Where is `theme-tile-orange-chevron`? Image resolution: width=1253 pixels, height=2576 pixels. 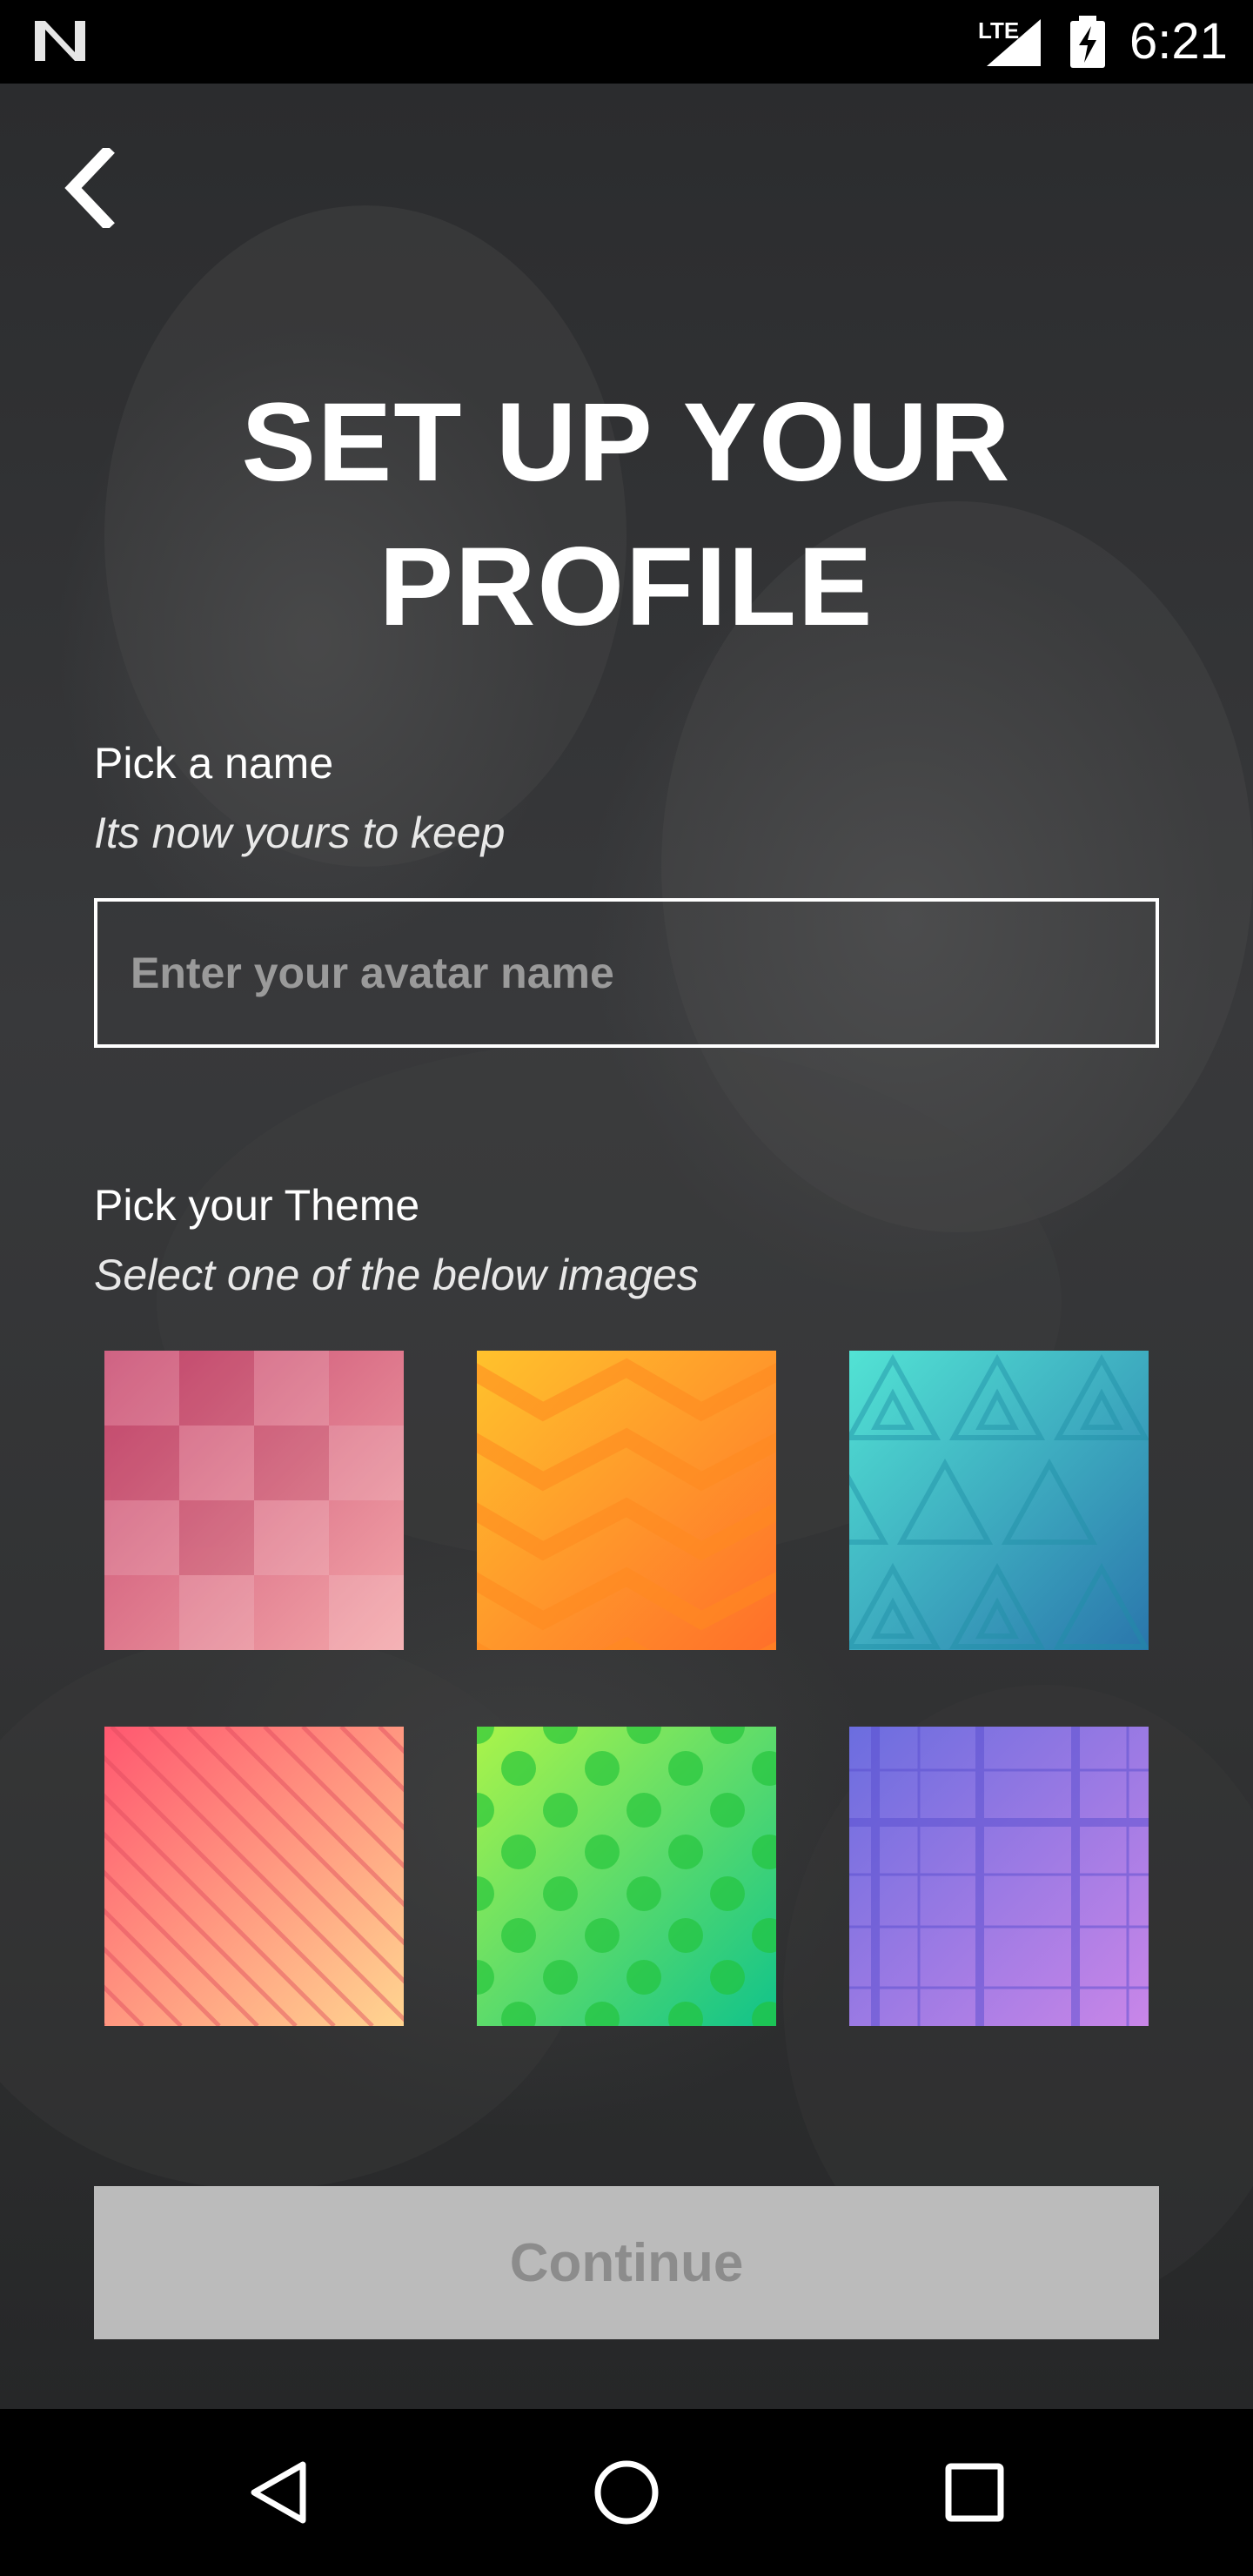 theme-tile-orange-chevron is located at coordinates (626, 1500).